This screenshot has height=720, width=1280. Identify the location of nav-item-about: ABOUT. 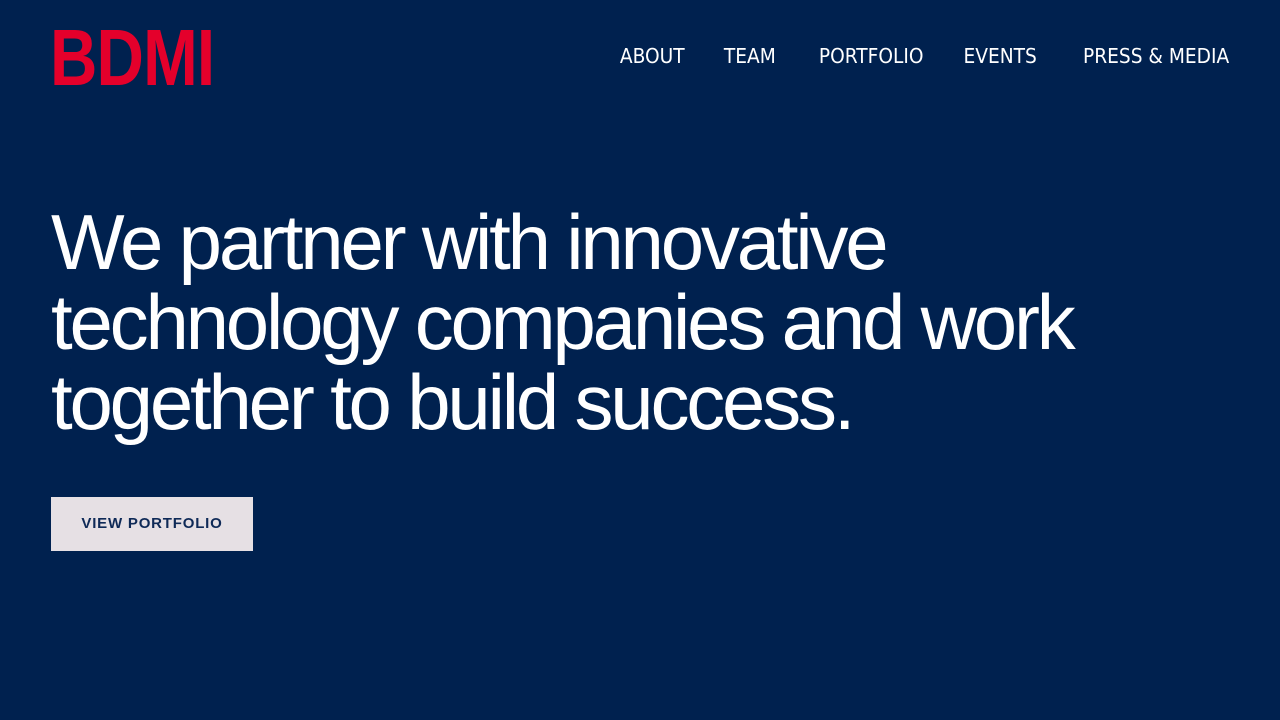
(652, 56).